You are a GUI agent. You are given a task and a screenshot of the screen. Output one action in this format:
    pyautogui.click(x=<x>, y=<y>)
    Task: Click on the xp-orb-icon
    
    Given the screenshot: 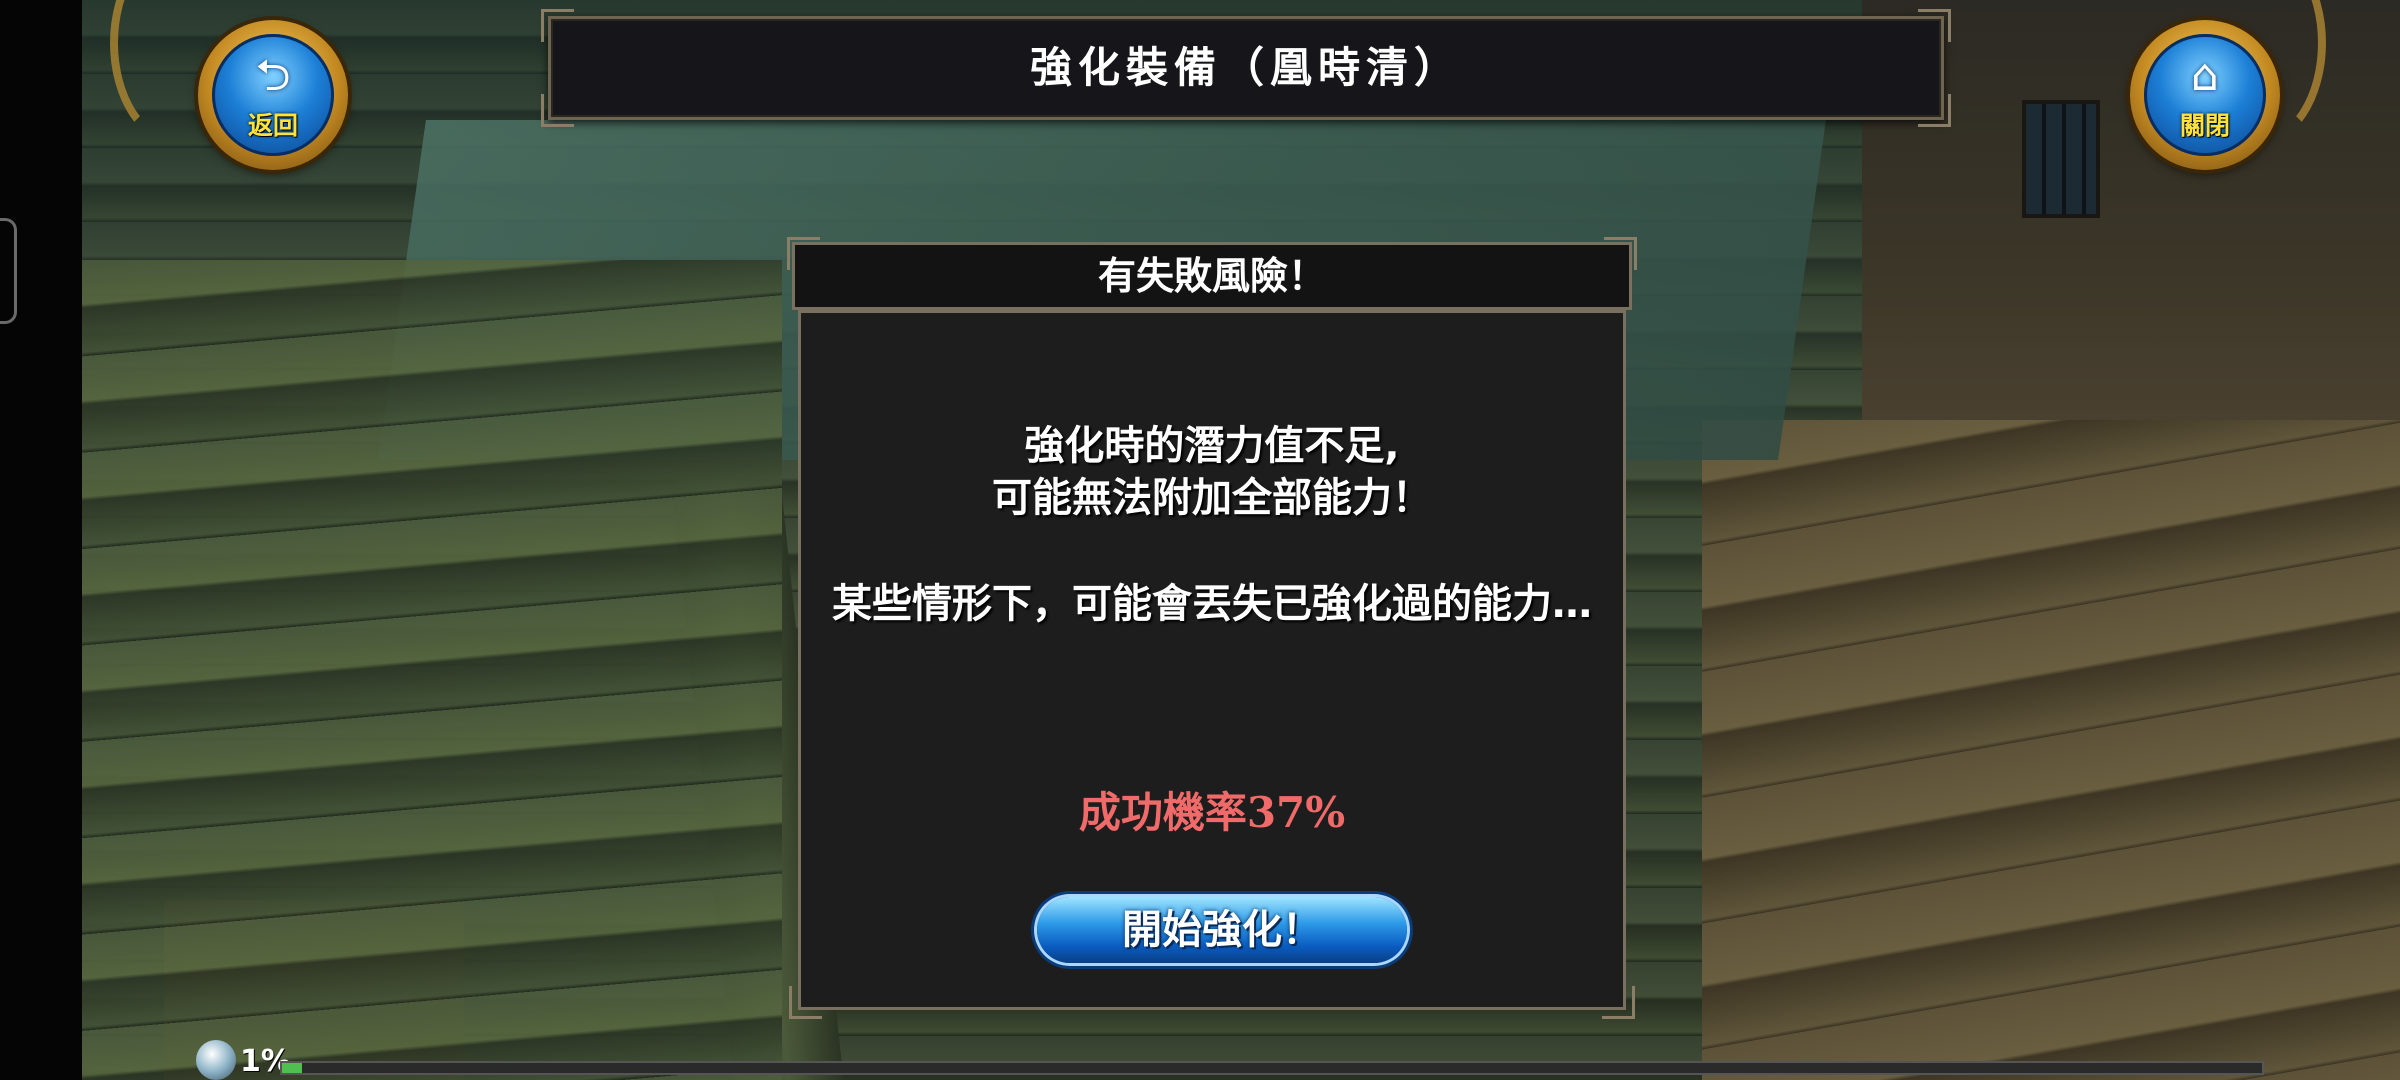 What is the action you would take?
    pyautogui.click(x=216, y=1060)
    